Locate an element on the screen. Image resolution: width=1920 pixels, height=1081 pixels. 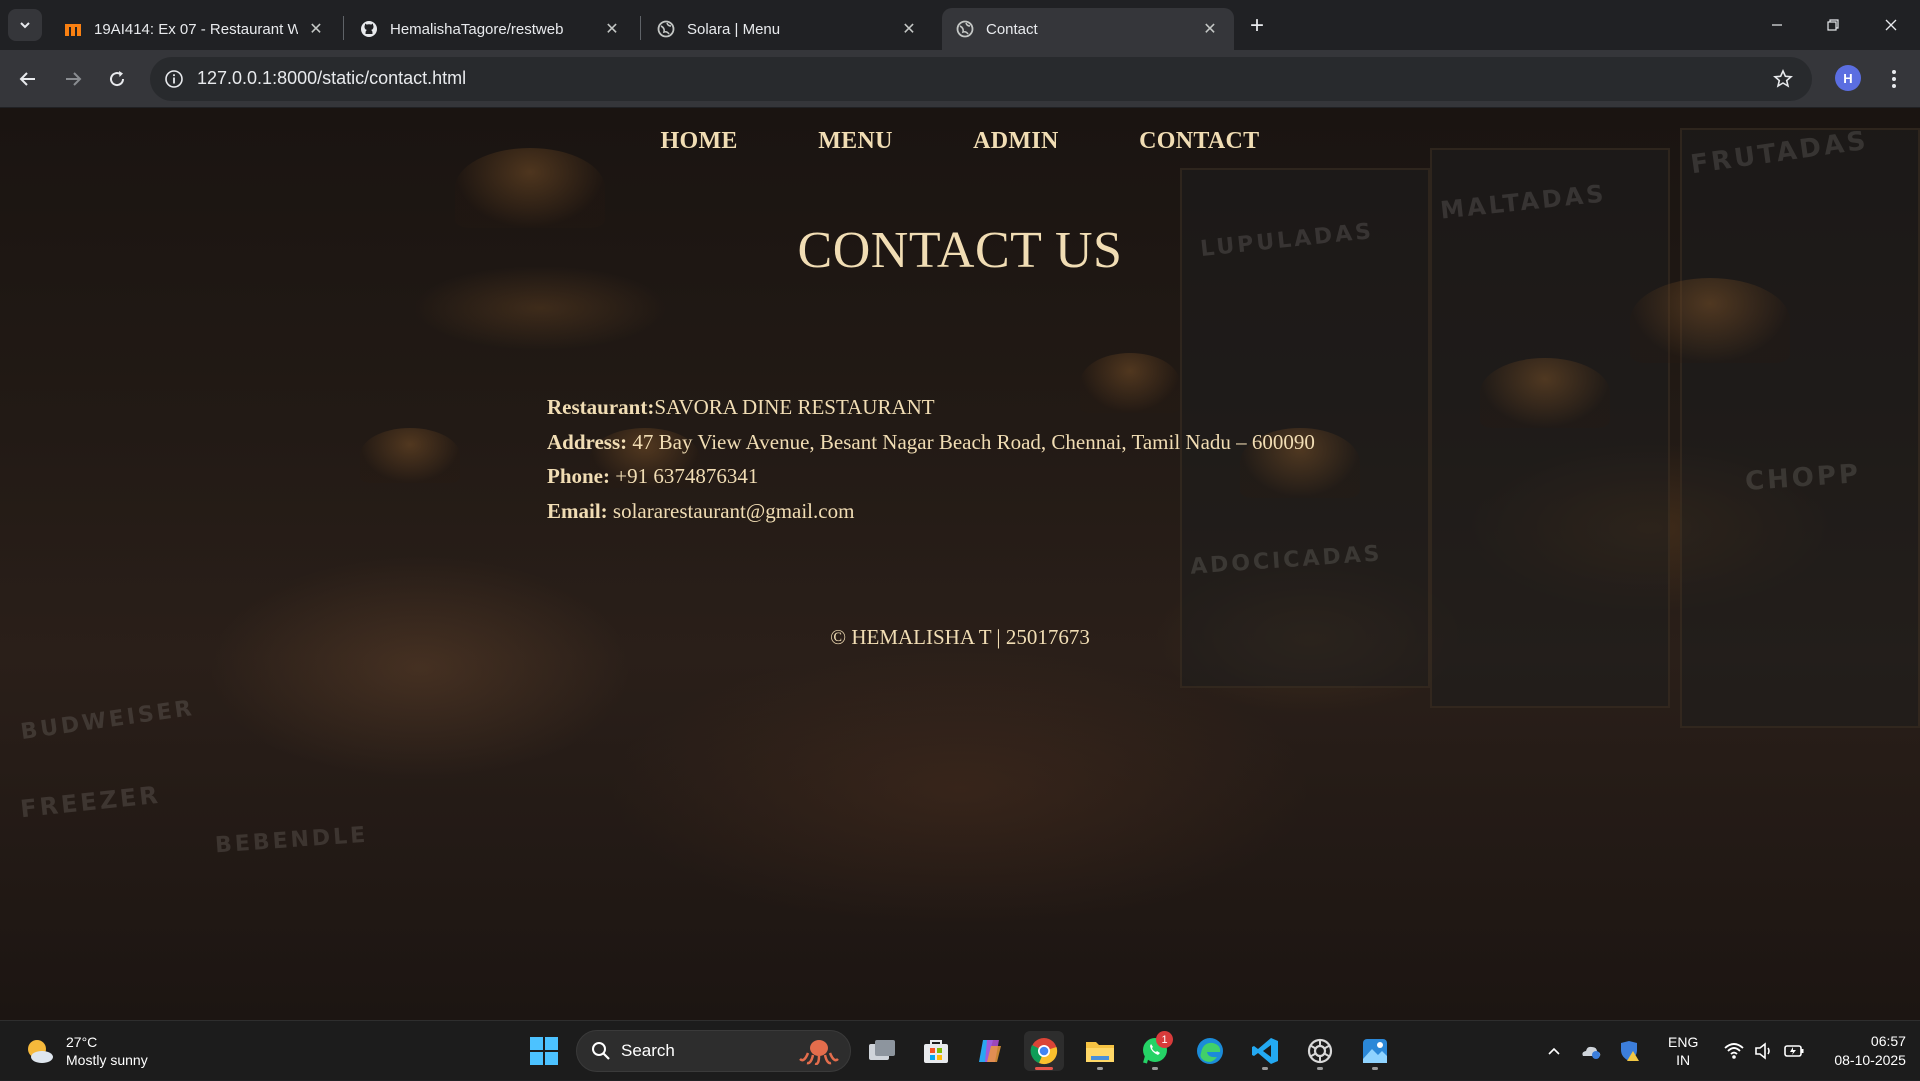
region-code: IN is located at coordinates (1683, 1060).